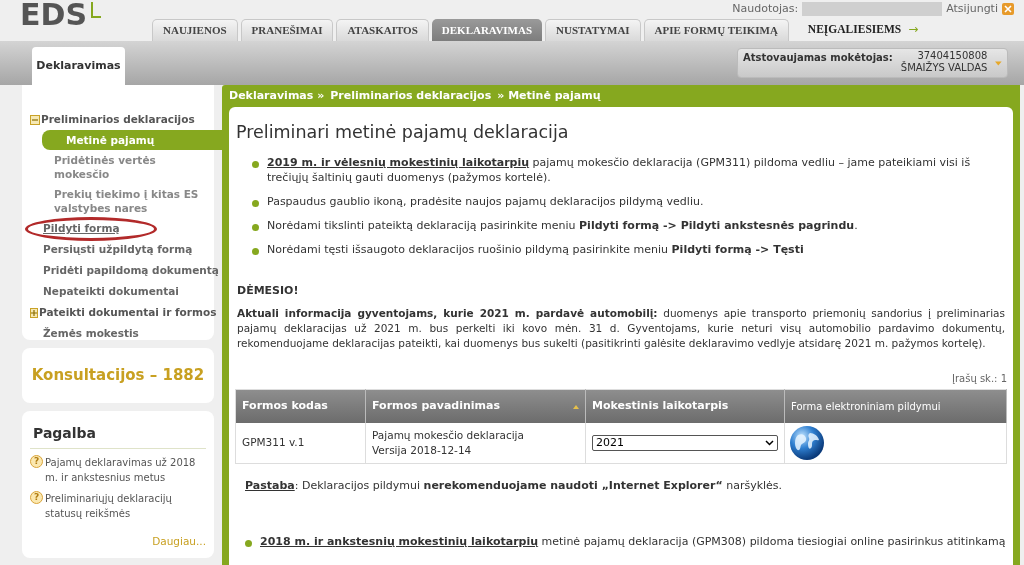 This screenshot has width=1024, height=565. Describe the element at coordinates (300, 406) in the screenshot. I see `column-header: Formos kodas` at that location.